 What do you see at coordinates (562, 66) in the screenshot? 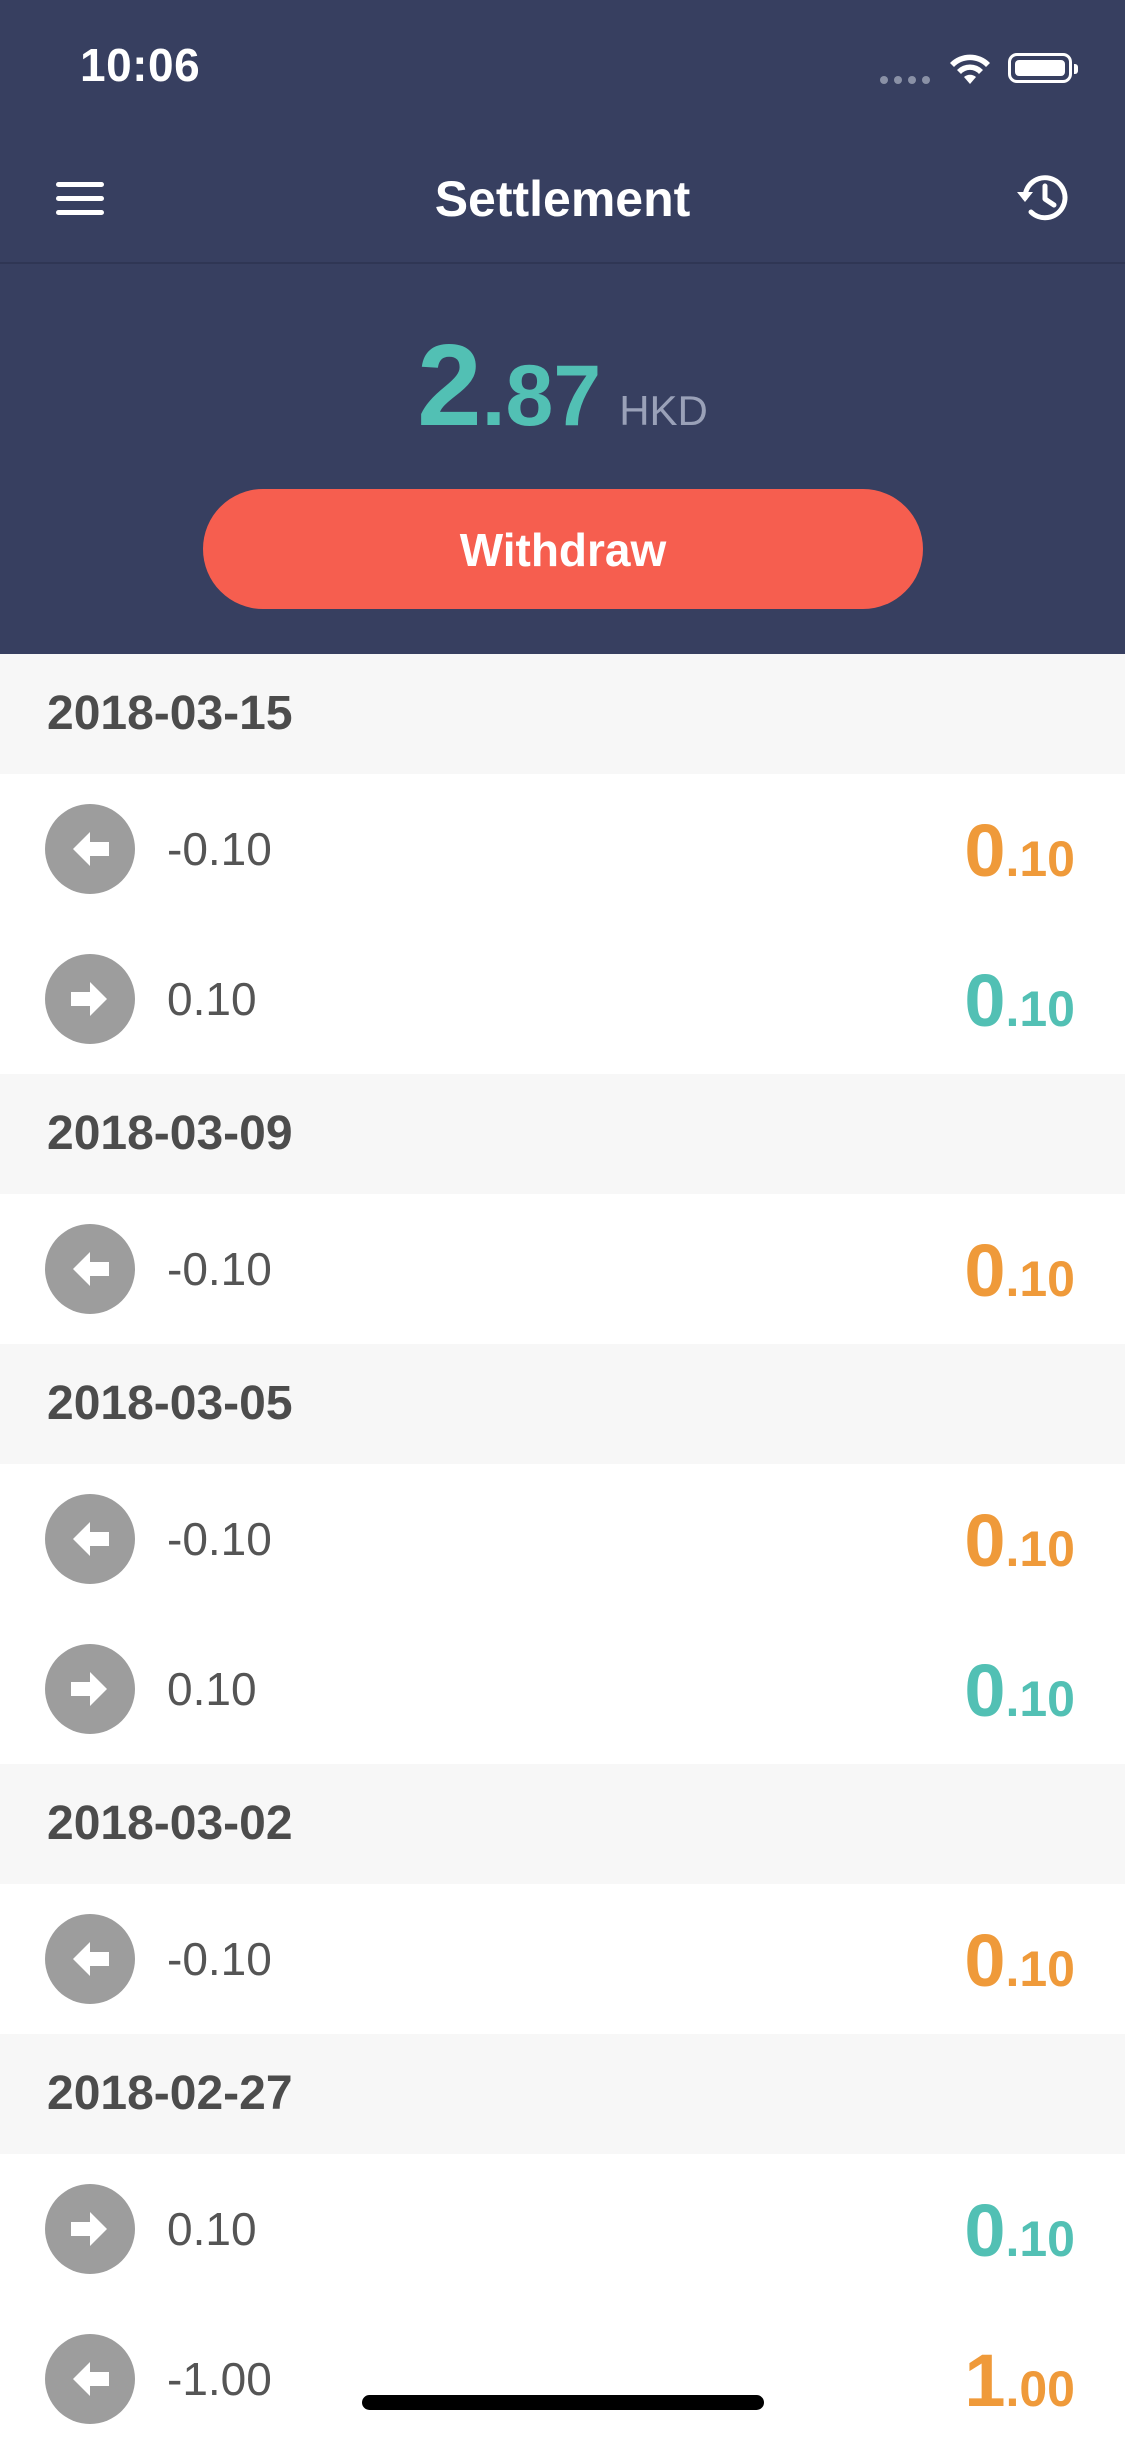
I see `status-bar: 10:06` at bounding box center [562, 66].